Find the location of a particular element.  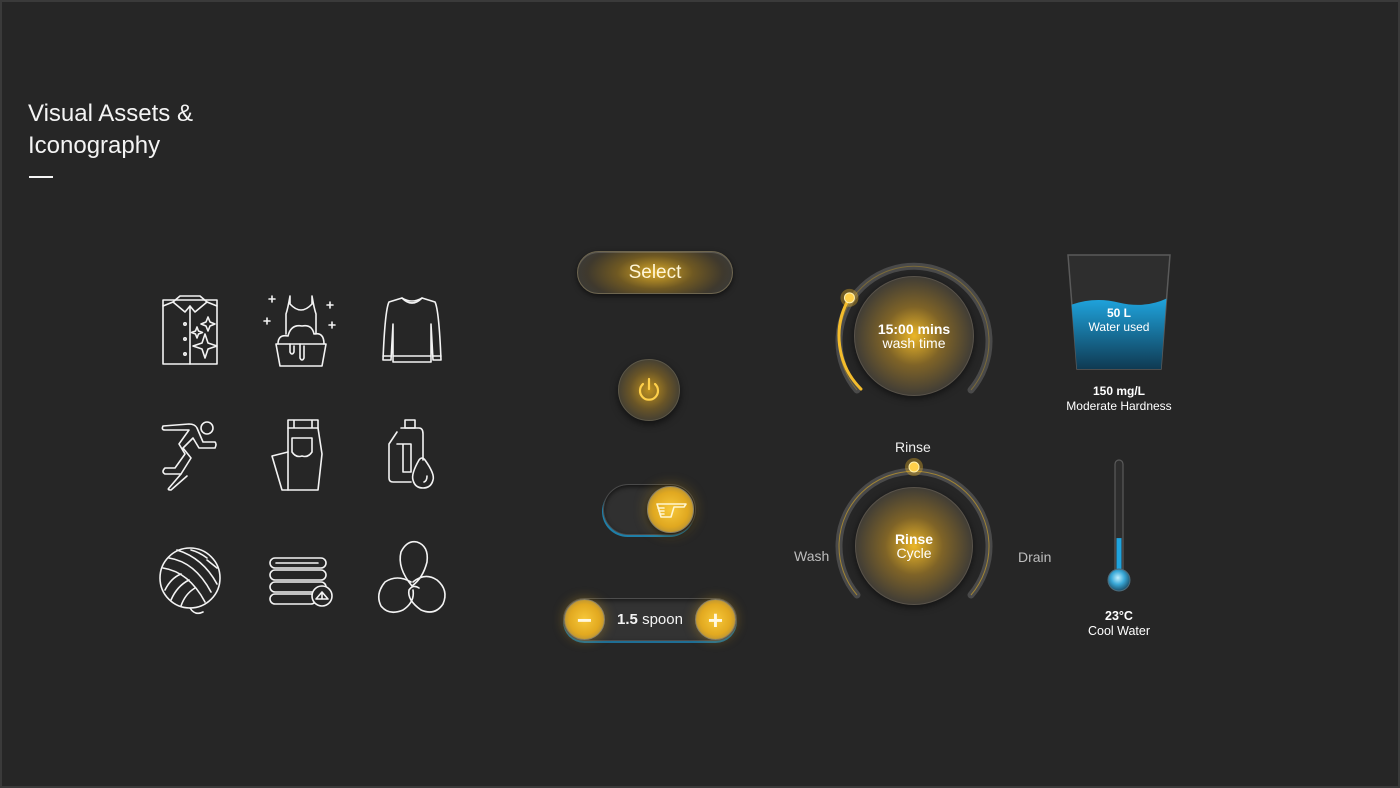

trefoil-knot-icon is located at coordinates (412, 578).